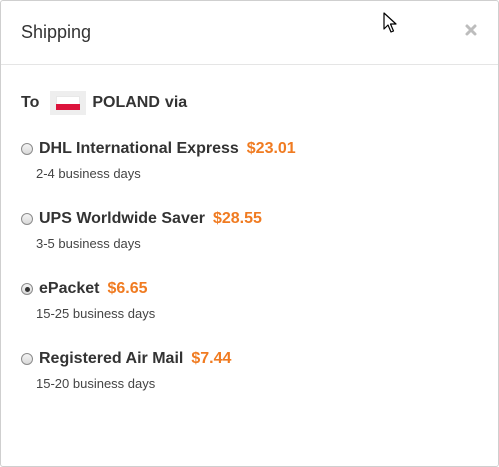  I want to click on delivery-time: 3-5 business days, so click(88, 243).